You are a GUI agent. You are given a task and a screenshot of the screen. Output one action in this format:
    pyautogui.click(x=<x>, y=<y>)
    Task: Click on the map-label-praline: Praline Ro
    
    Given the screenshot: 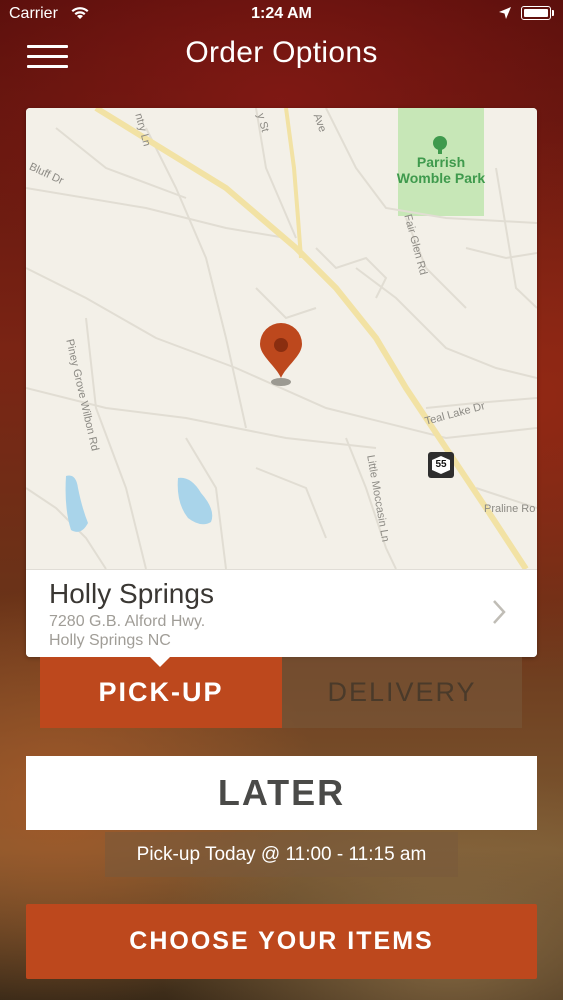 What is the action you would take?
    pyautogui.click(x=510, y=509)
    